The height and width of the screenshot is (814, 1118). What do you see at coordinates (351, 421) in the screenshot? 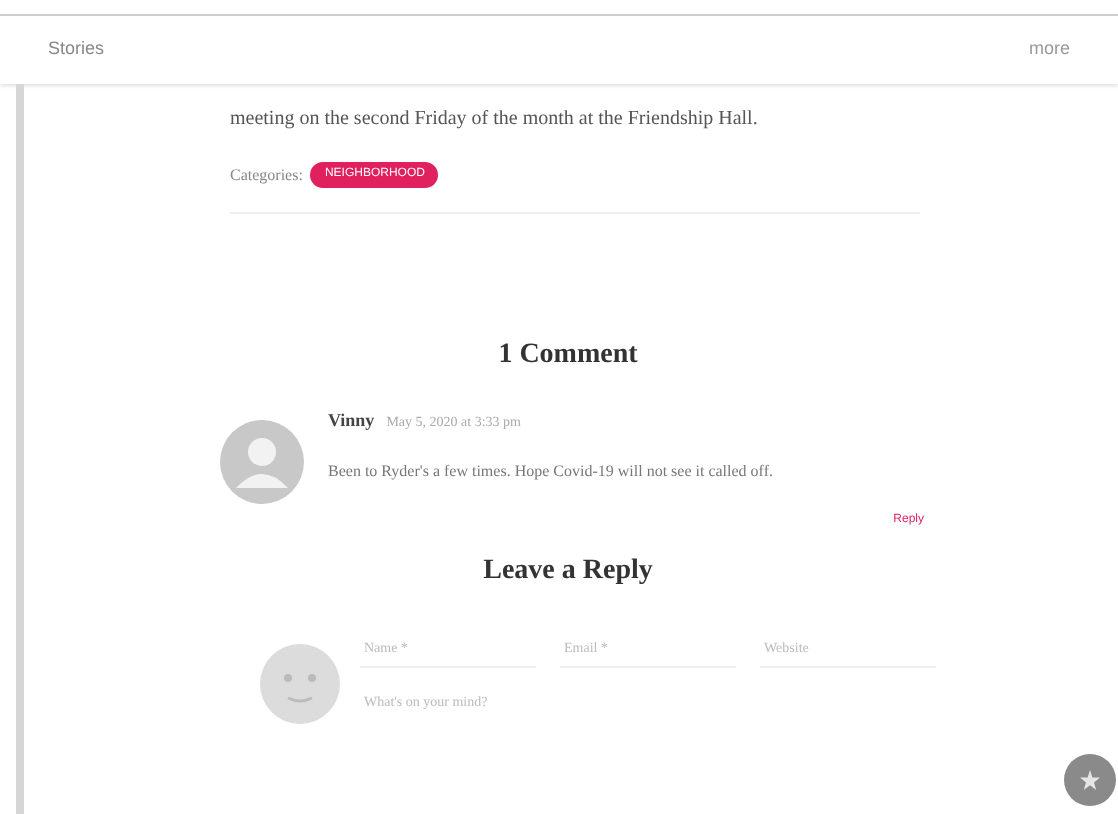
I see `comment-author: Vinny` at bounding box center [351, 421].